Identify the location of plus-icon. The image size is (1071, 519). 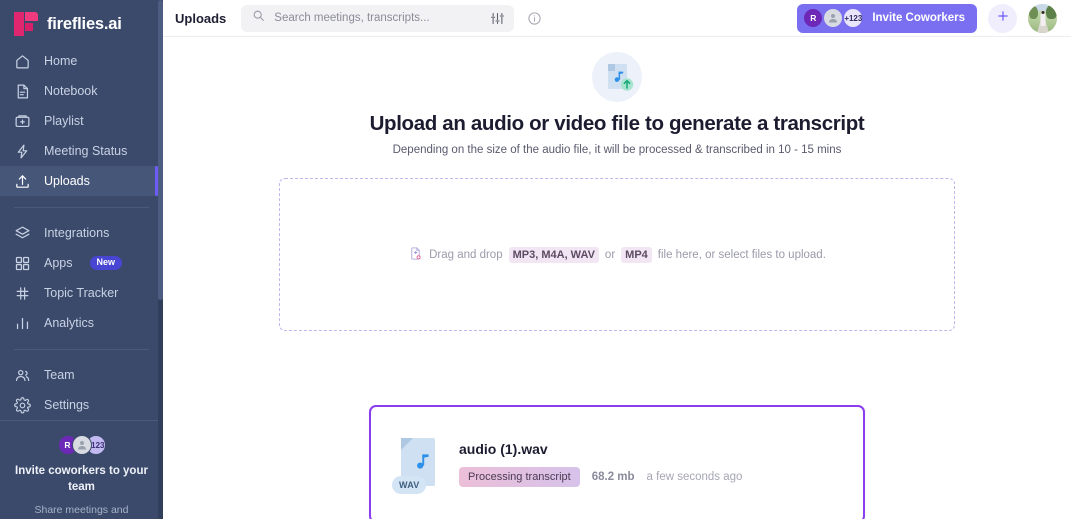
(1003, 18).